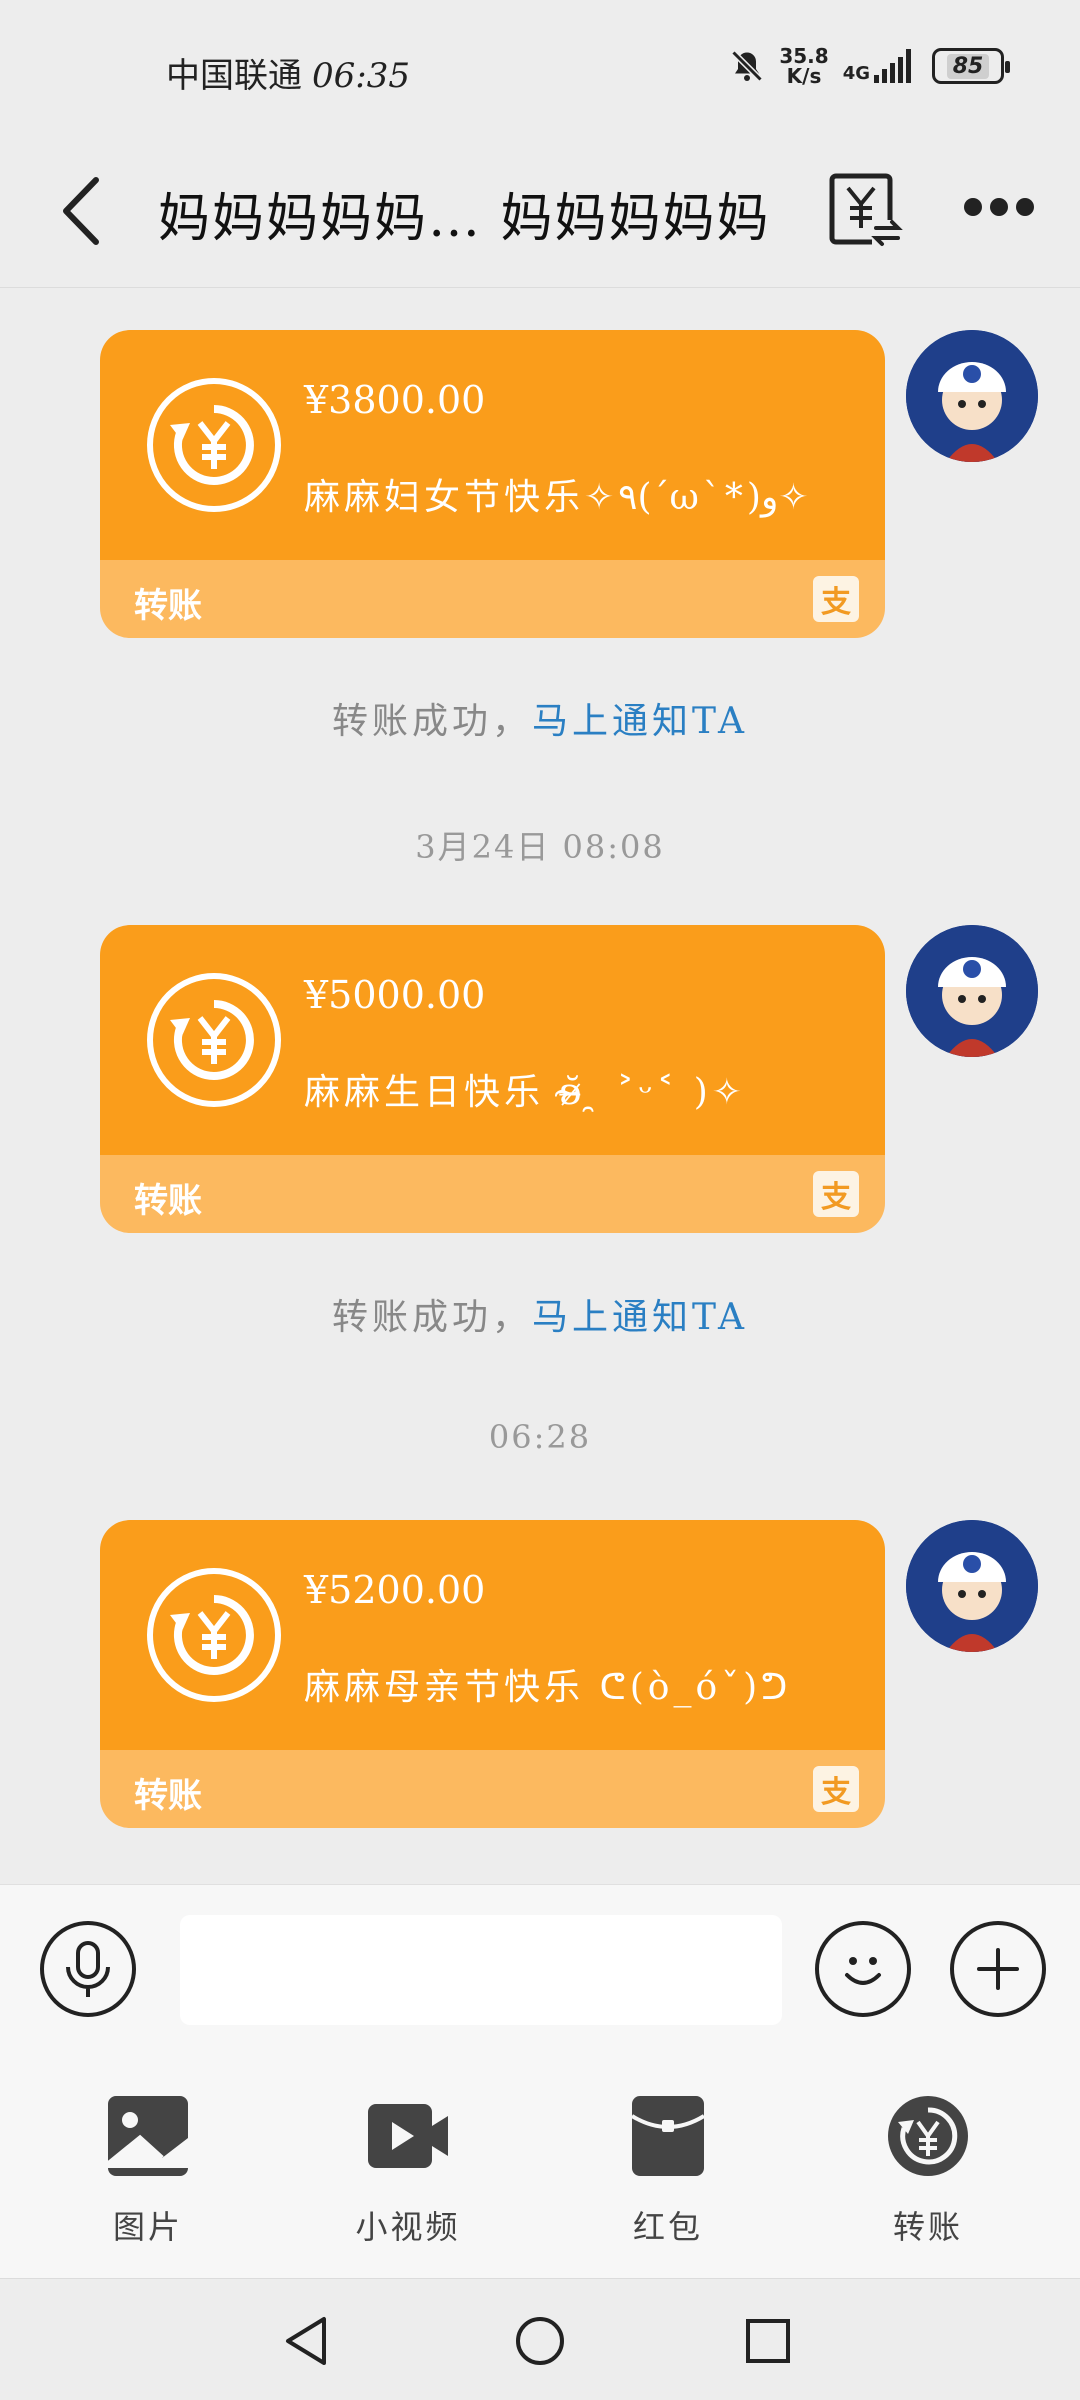 This screenshot has height=2400, width=1080. I want to click on message-input, so click(481, 1970).